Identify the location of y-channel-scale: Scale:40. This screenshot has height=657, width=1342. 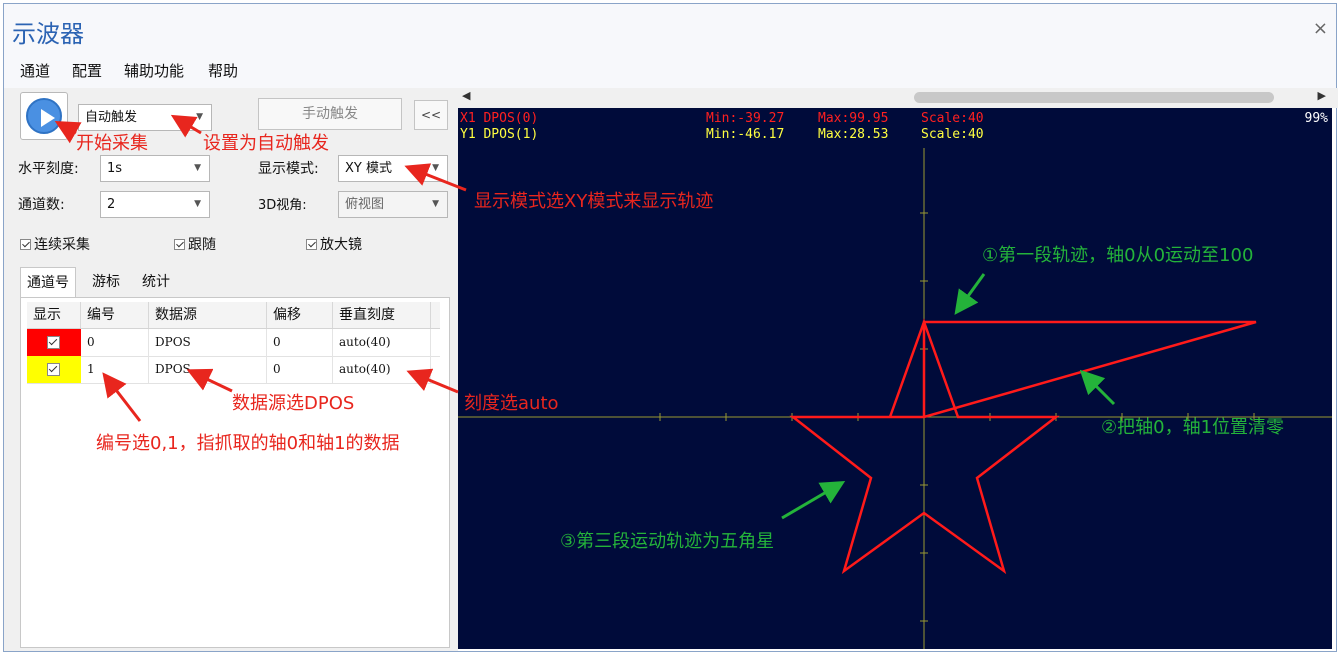
(952, 134).